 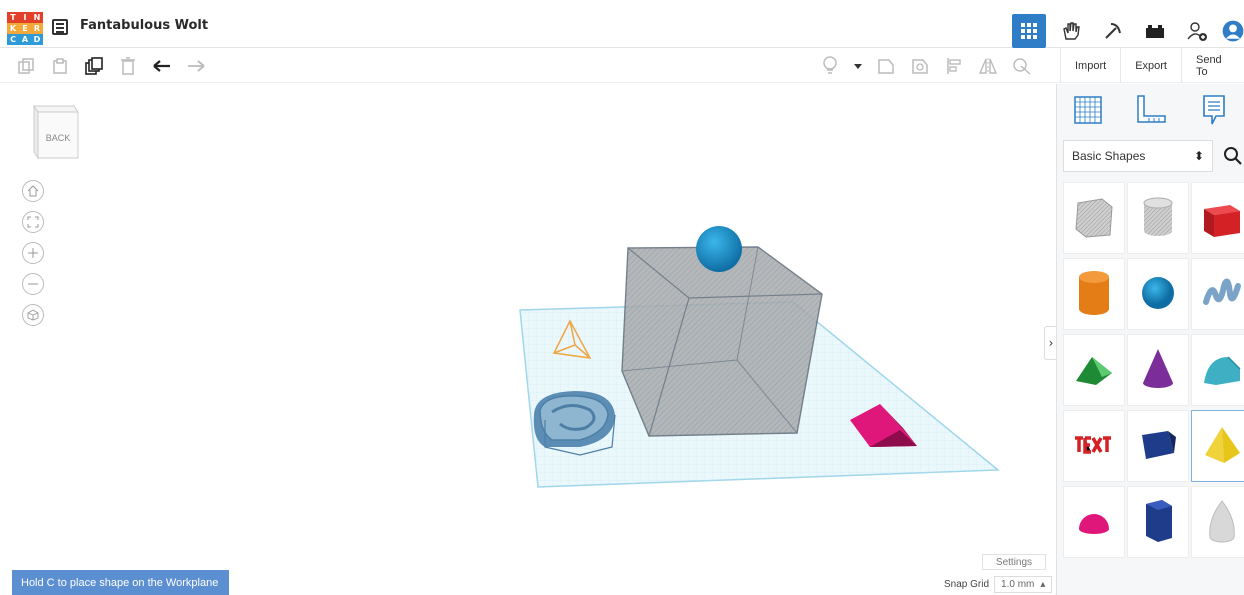 What do you see at coordinates (1212, 65) in the screenshot?
I see `send-to-button: Send To` at bounding box center [1212, 65].